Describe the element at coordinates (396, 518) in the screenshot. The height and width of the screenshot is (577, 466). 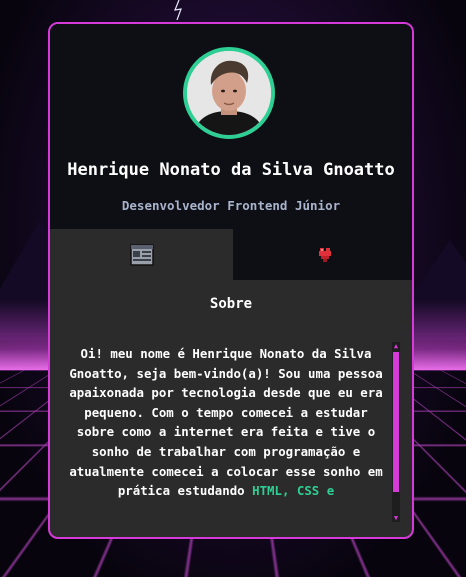
I see `scroll-down-icon: ▼` at that location.